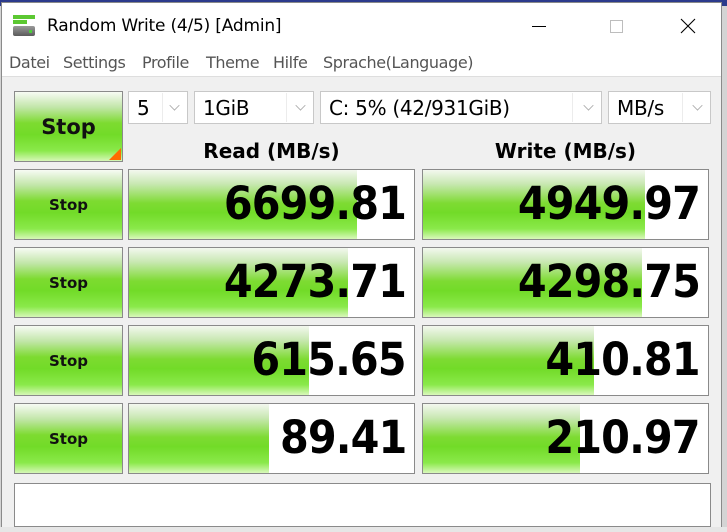  I want to click on read-value: 615.65, so click(329, 359).